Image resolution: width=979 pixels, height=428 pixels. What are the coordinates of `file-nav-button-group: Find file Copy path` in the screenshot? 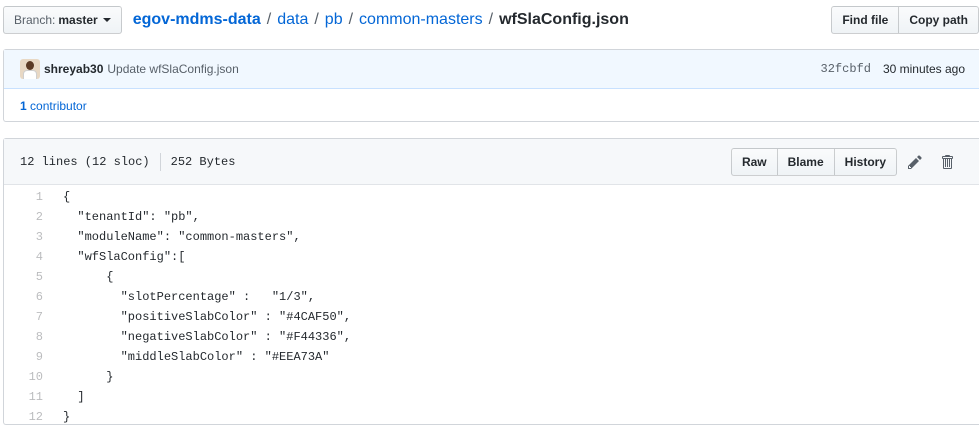 It's located at (905, 20).